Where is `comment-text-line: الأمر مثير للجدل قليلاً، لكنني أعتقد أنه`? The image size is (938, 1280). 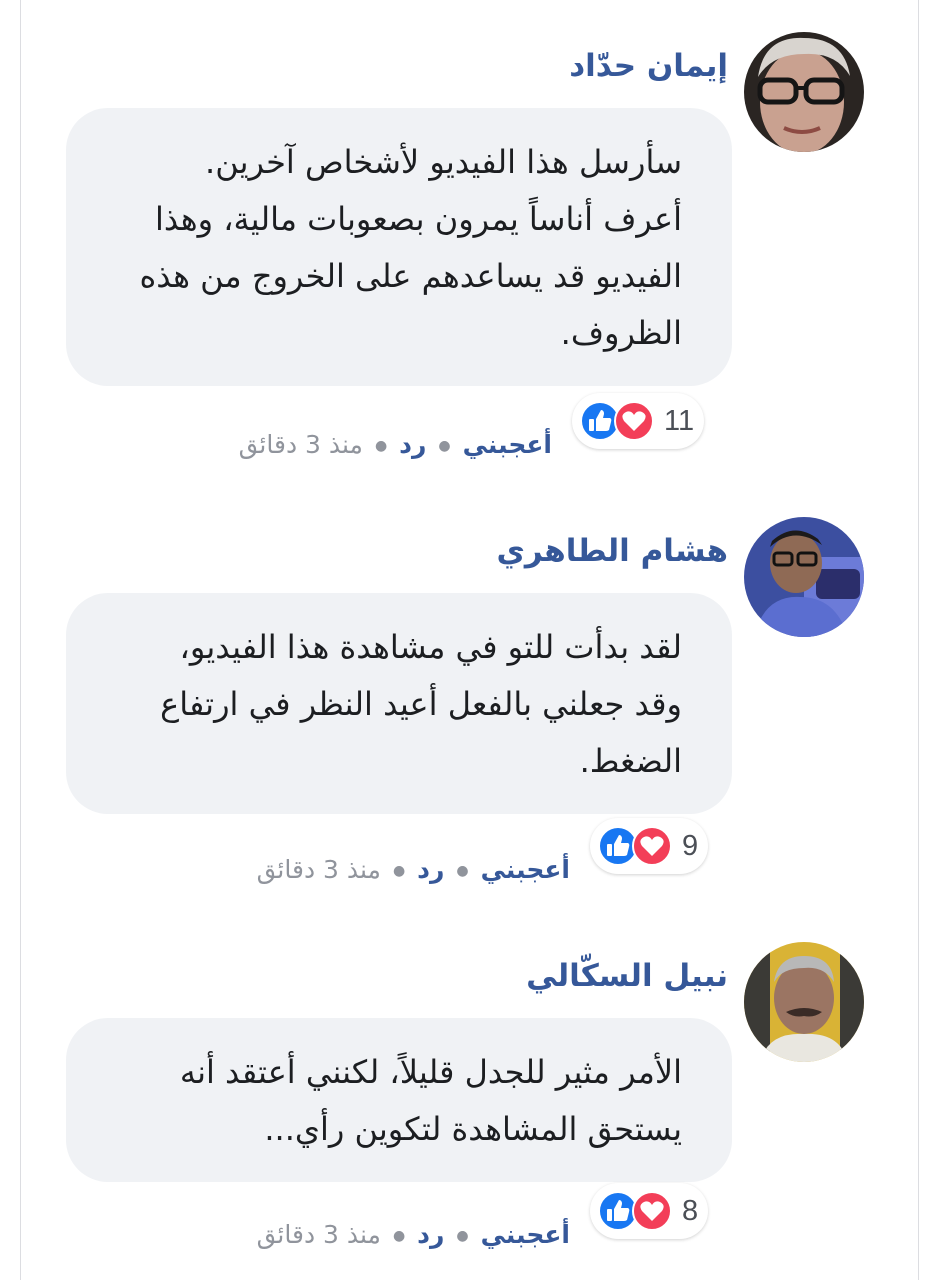 comment-text-line: الأمر مثير للجدل قليلاً، لكنني أعتقد أنه is located at coordinates (430, 1072).